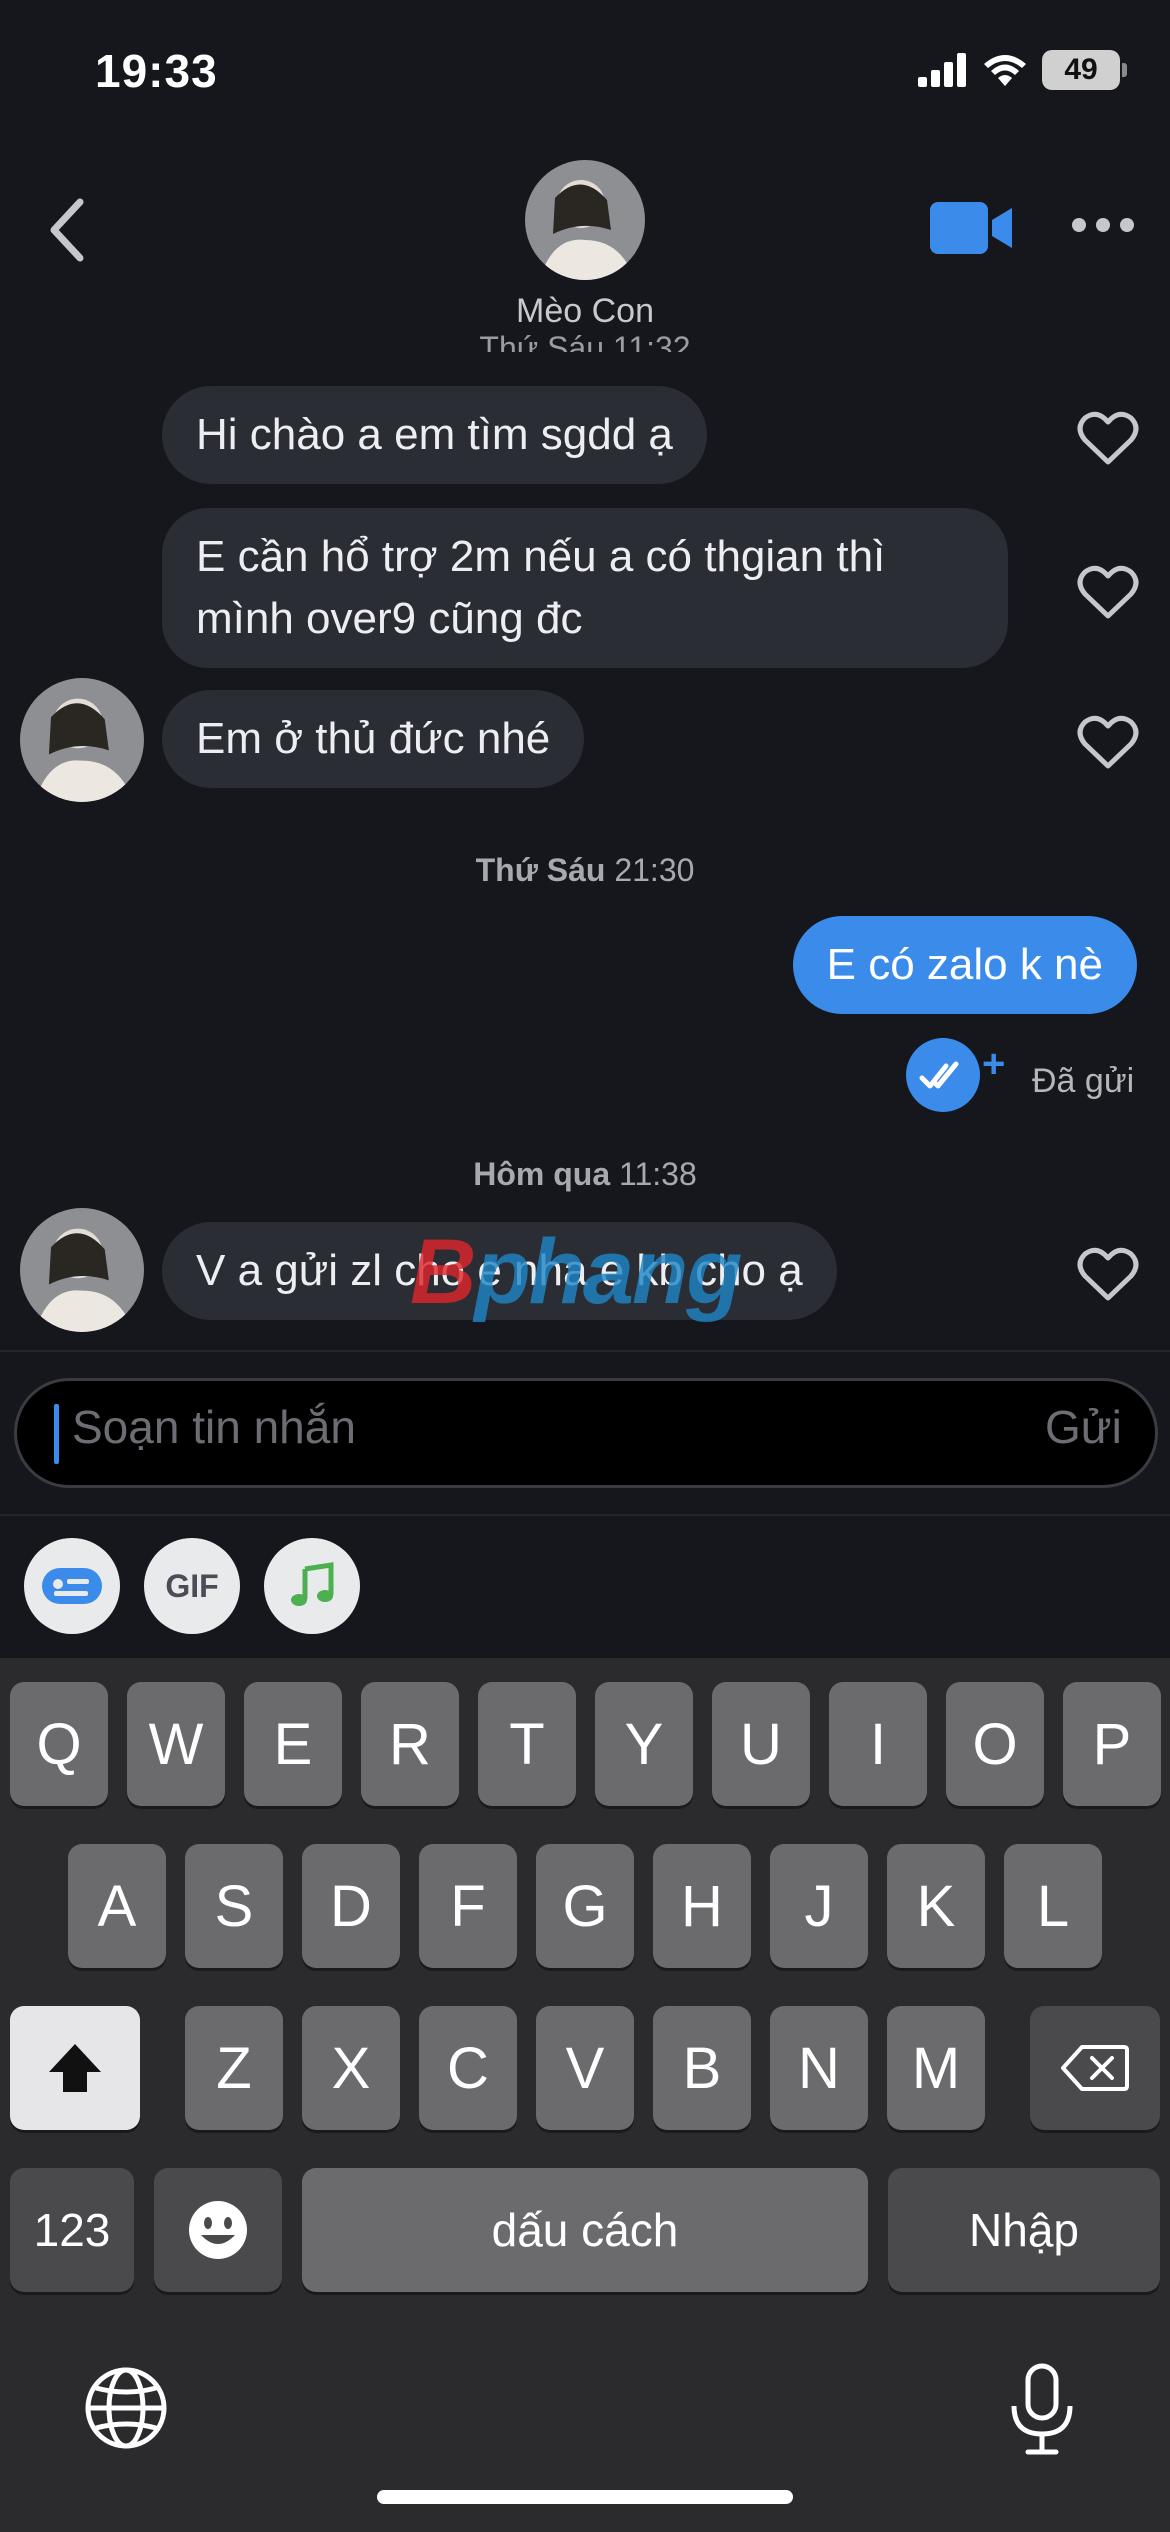 Image resolution: width=1170 pixels, height=2532 pixels. What do you see at coordinates (214, 1427) in the screenshot?
I see `message-input-placeholder: Soạn tin nhắn` at bounding box center [214, 1427].